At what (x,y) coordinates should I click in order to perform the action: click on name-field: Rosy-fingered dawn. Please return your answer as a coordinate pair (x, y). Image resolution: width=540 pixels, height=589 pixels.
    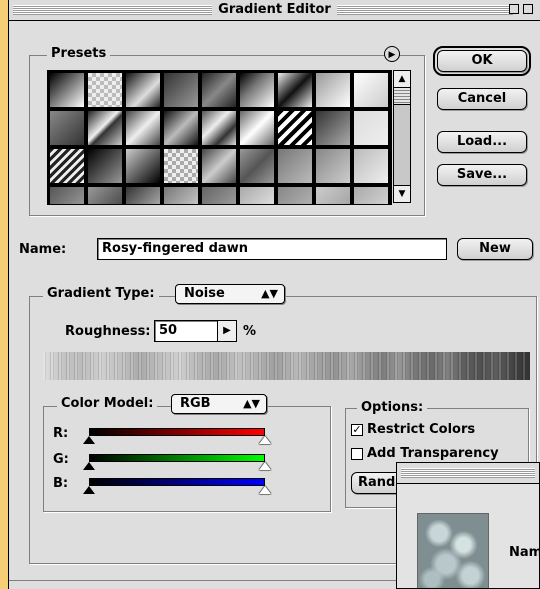
    Looking at the image, I should click on (272, 249).